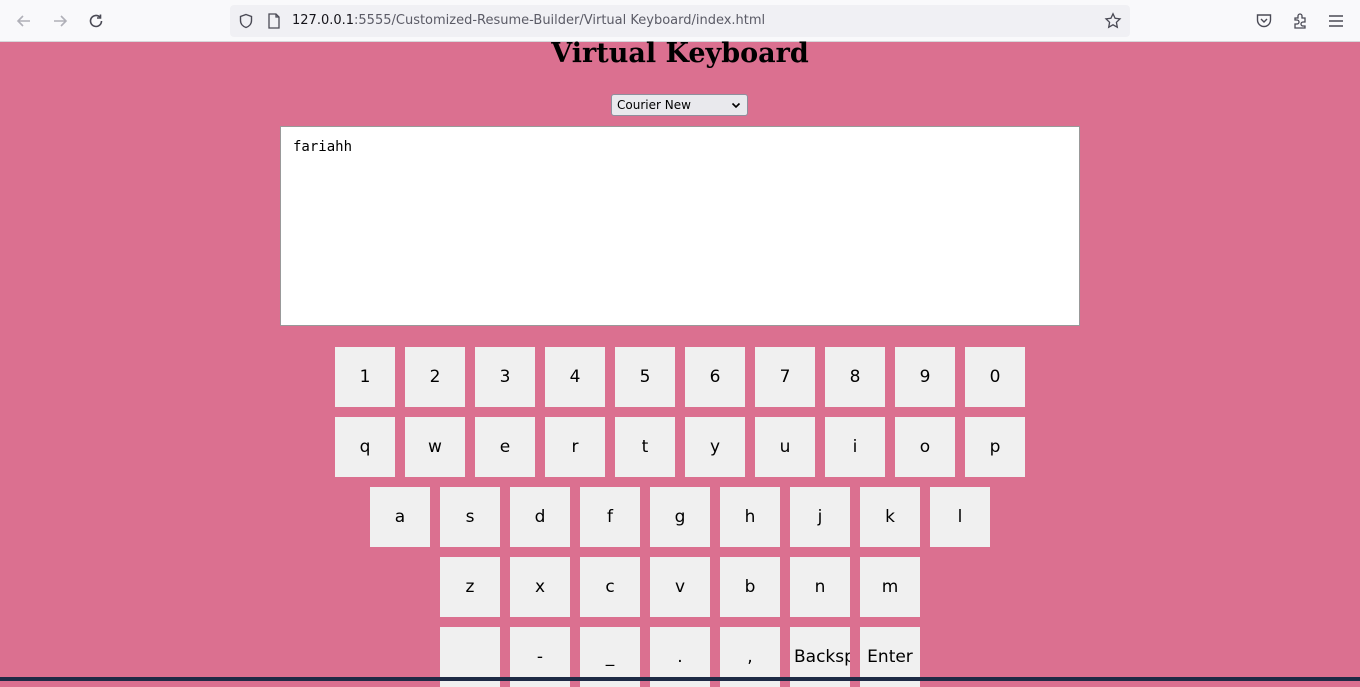 This screenshot has height=687, width=1360. I want to click on key-u: u, so click(785, 447).